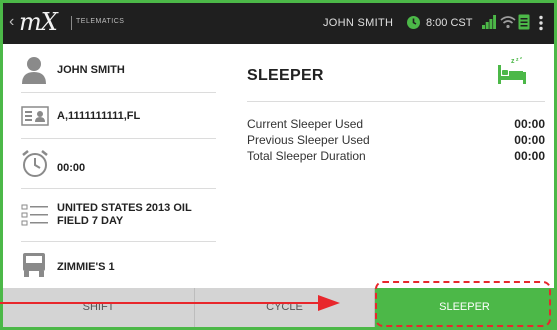  I want to click on person-icon, so click(34, 70).